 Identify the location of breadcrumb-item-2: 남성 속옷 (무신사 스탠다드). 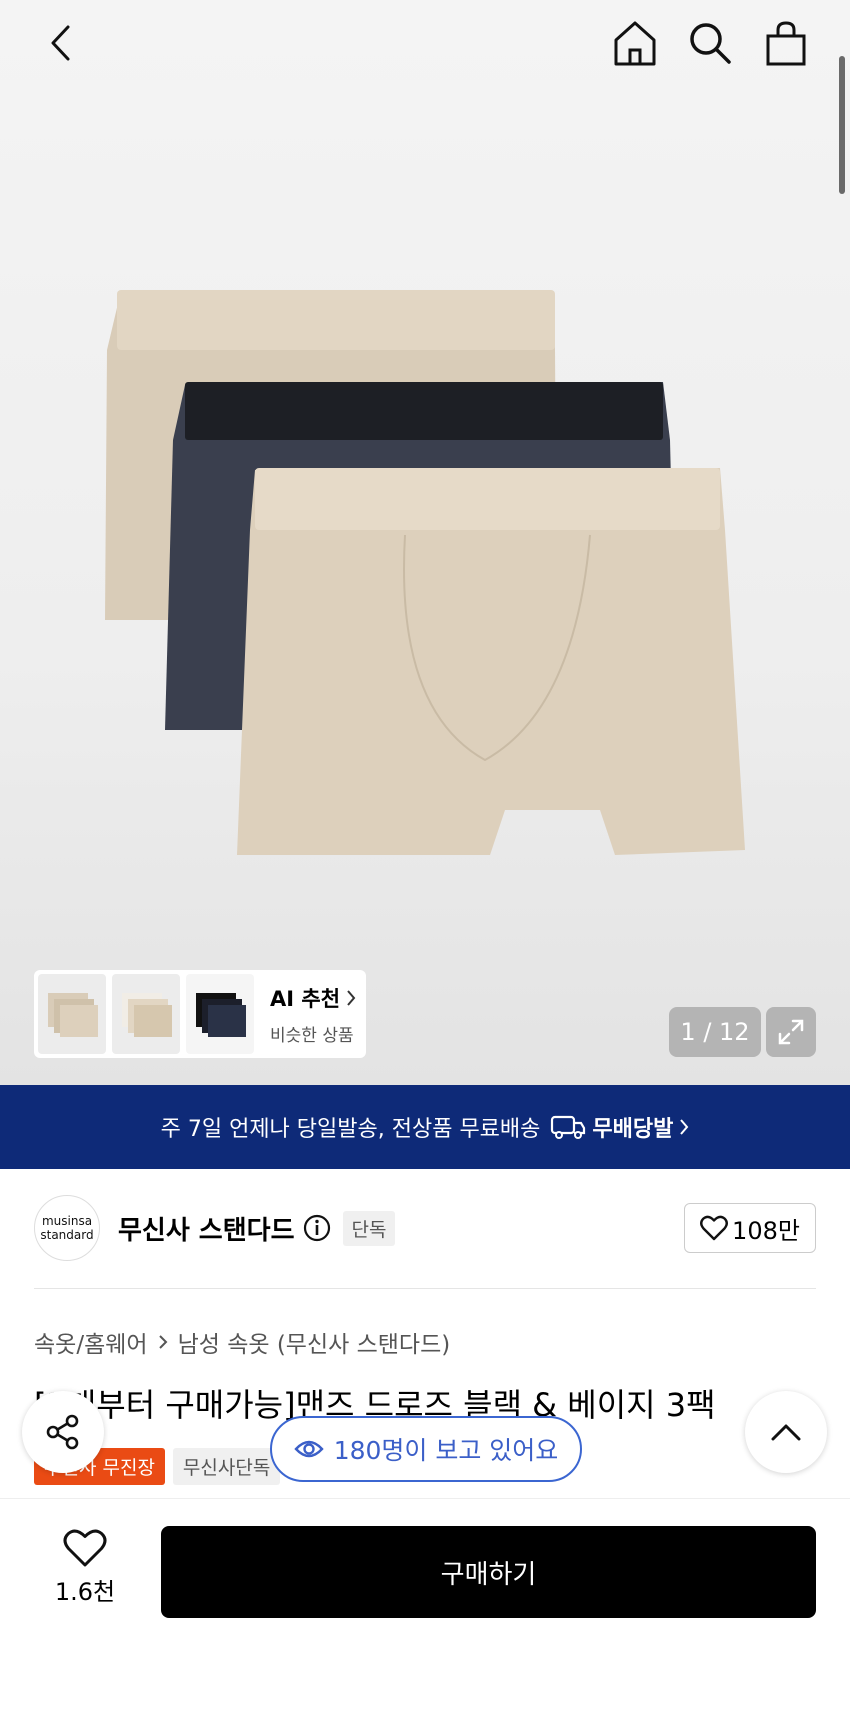
(314, 1342).